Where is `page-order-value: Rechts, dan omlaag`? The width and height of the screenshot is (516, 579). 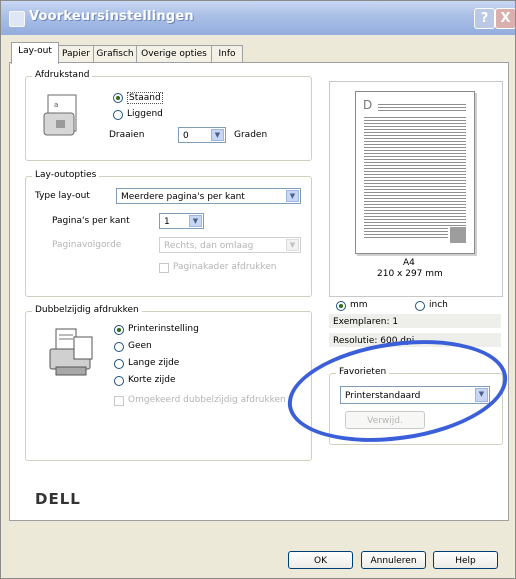
page-order-value: Rechts, dan omlaag is located at coordinates (209, 246).